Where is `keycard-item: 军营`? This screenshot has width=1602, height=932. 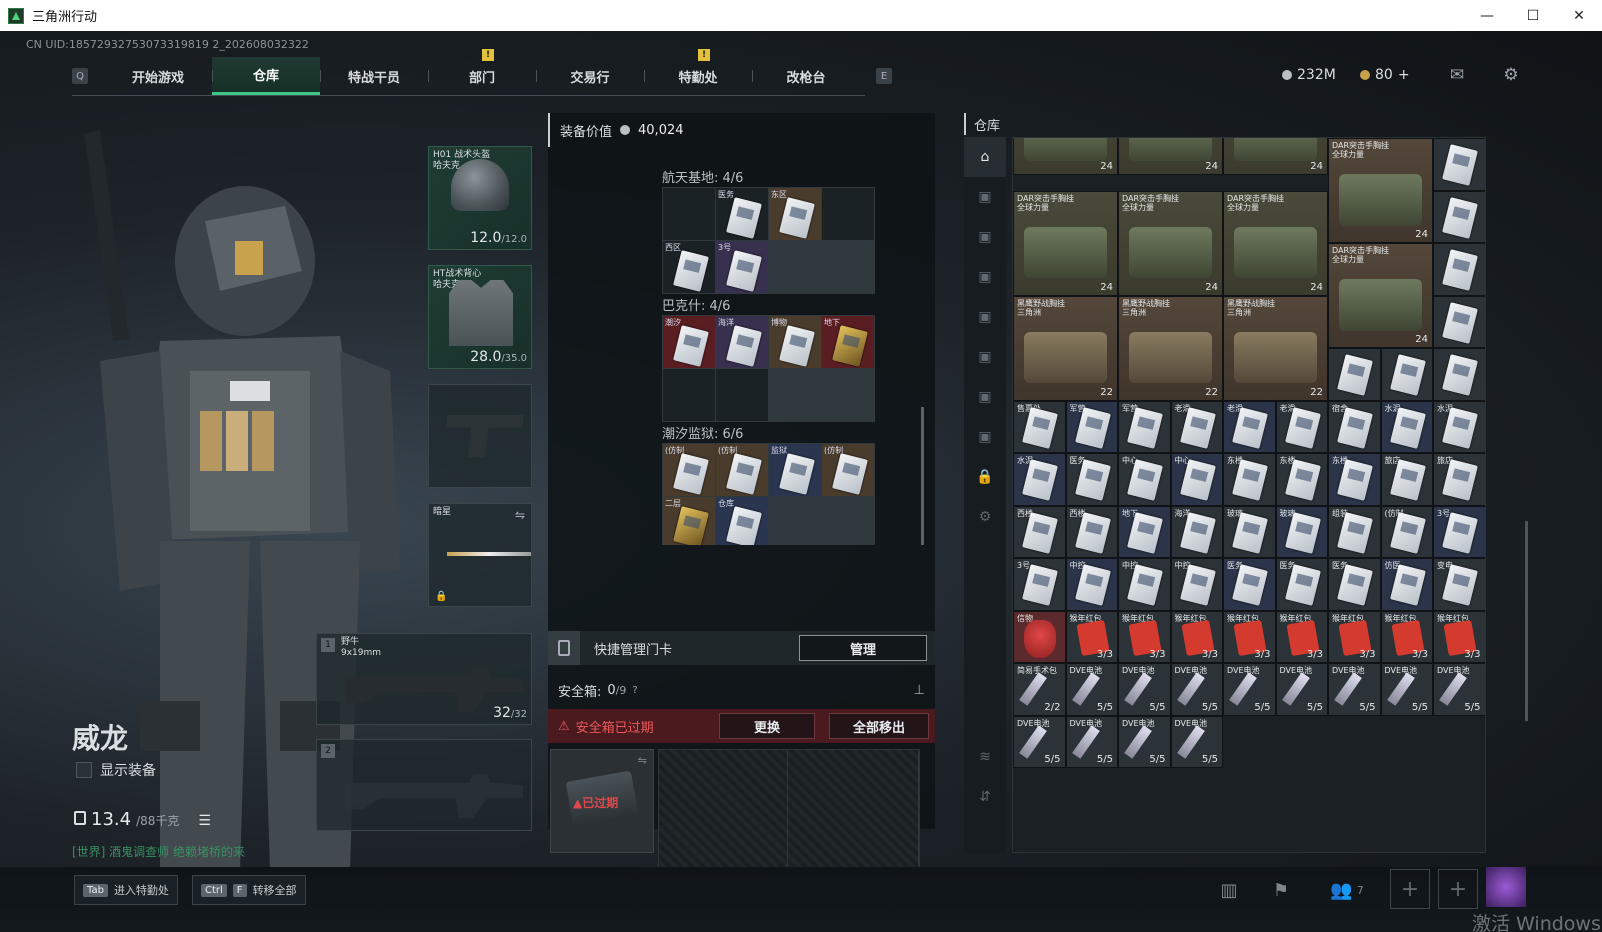
keycard-item: 军营 is located at coordinates (1144, 426).